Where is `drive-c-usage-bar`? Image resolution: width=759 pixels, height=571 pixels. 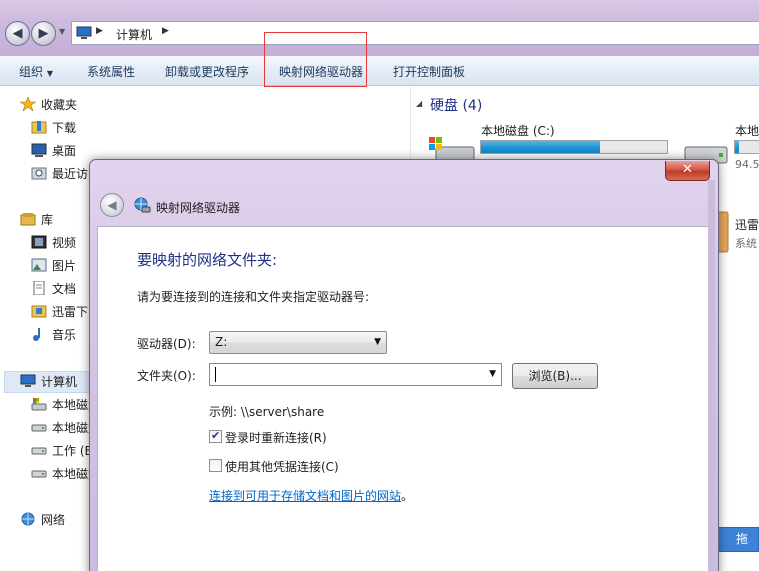
drive-c-usage-bar is located at coordinates (574, 147).